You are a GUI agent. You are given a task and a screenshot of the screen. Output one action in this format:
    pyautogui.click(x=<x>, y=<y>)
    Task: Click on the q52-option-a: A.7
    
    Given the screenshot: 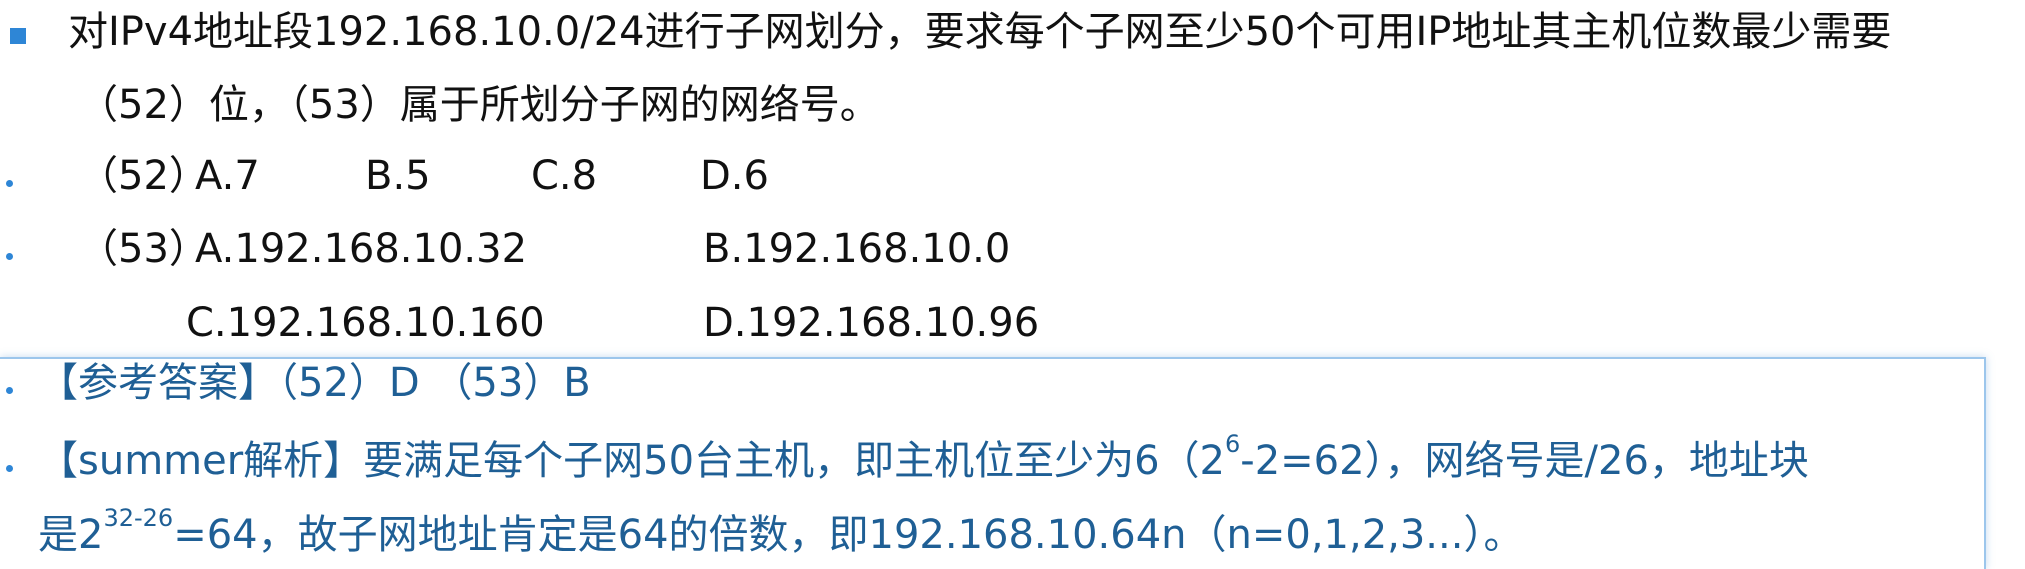 What is the action you would take?
    pyautogui.click(x=227, y=176)
    